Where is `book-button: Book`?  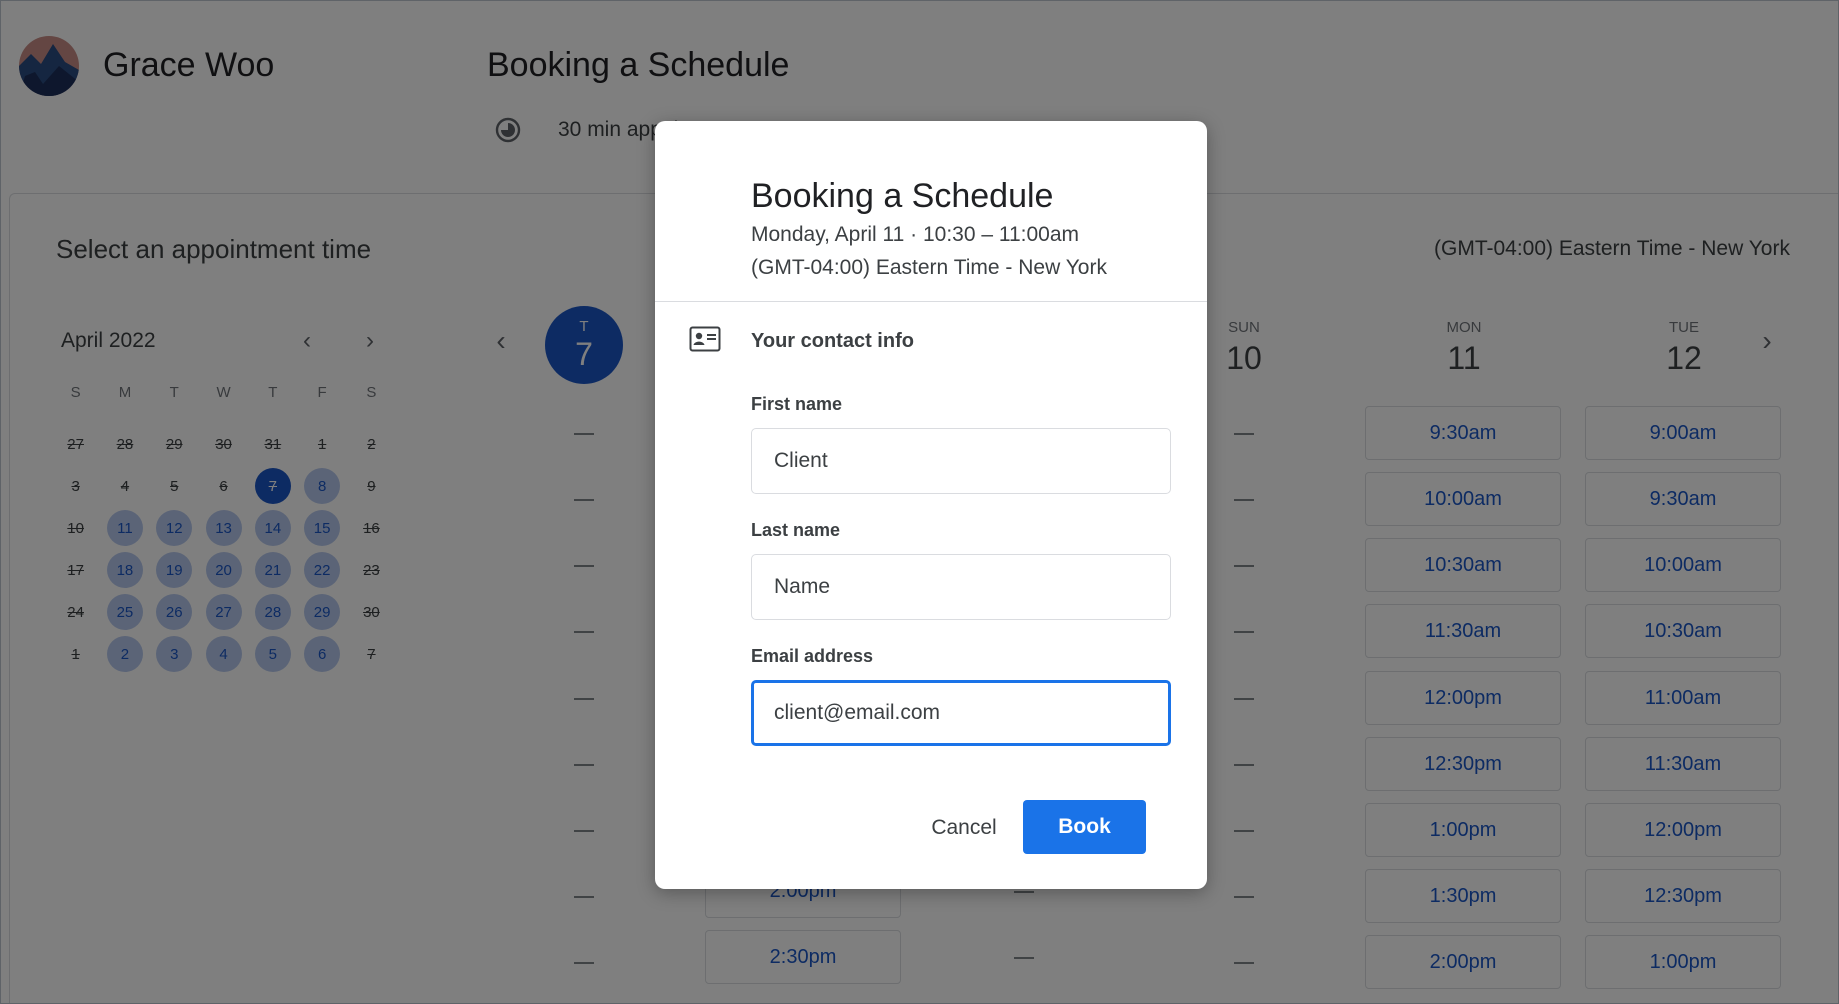 book-button: Book is located at coordinates (1084, 827).